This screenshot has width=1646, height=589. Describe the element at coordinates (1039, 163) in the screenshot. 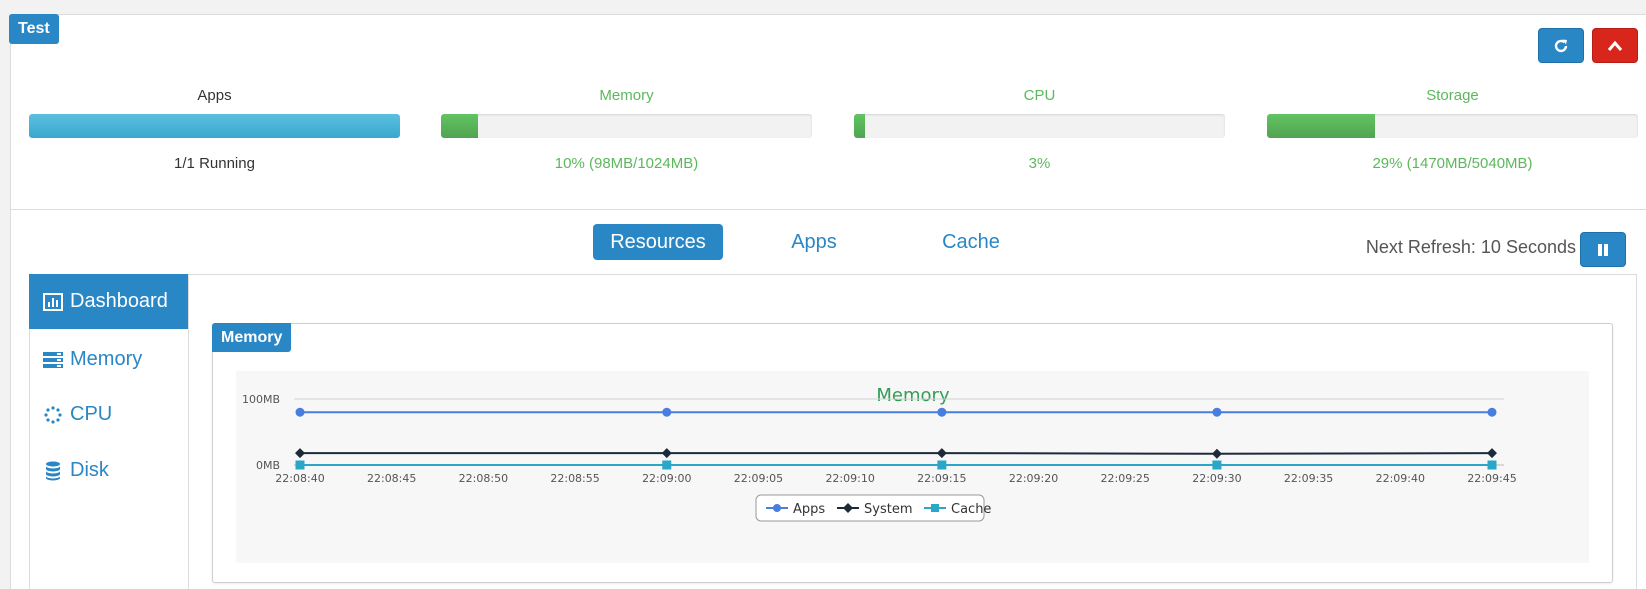

I see `stat-value: 3%` at that location.